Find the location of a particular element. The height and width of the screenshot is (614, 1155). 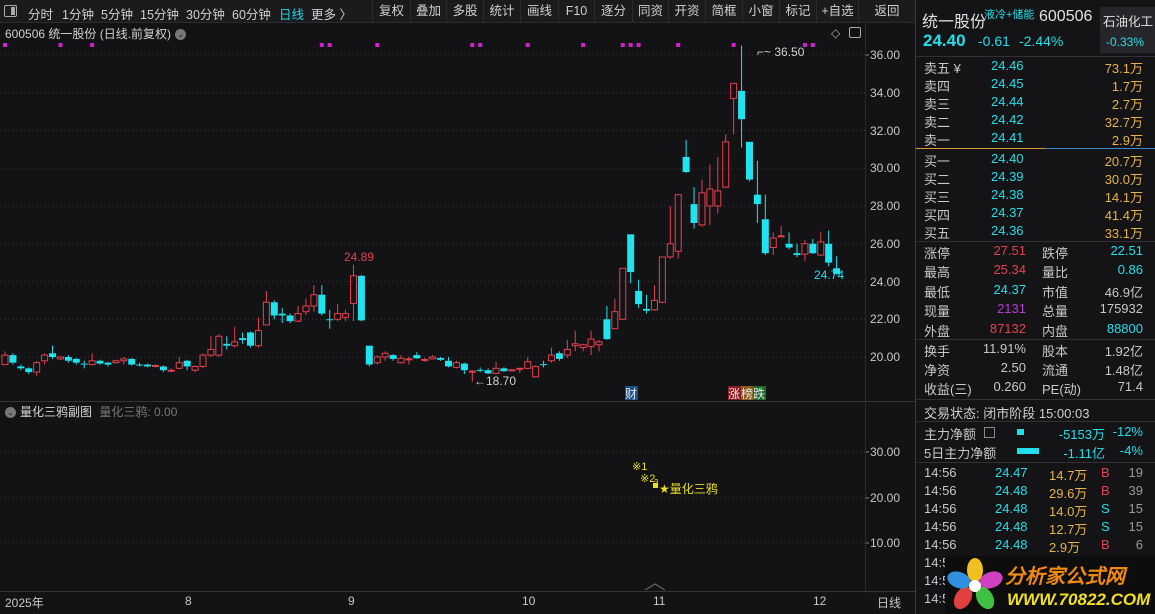

bid-row: 买二 24.39 30.0万 is located at coordinates (1035, 178).